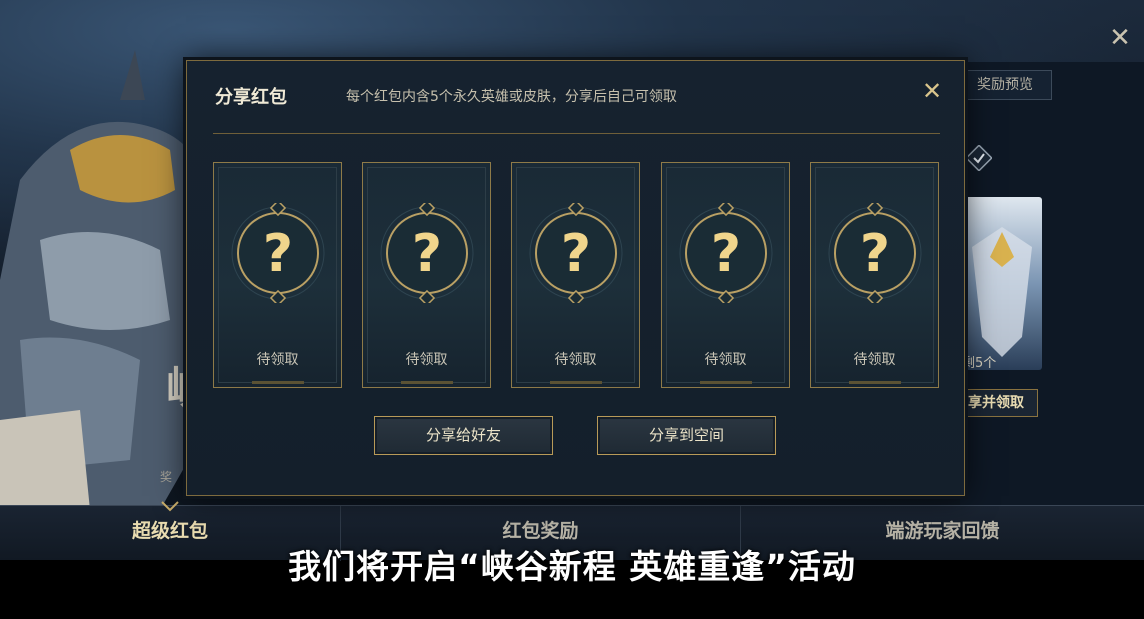  Describe the element at coordinates (686, 435) in the screenshot. I see `share-to-space-button: 分享到空间` at that location.